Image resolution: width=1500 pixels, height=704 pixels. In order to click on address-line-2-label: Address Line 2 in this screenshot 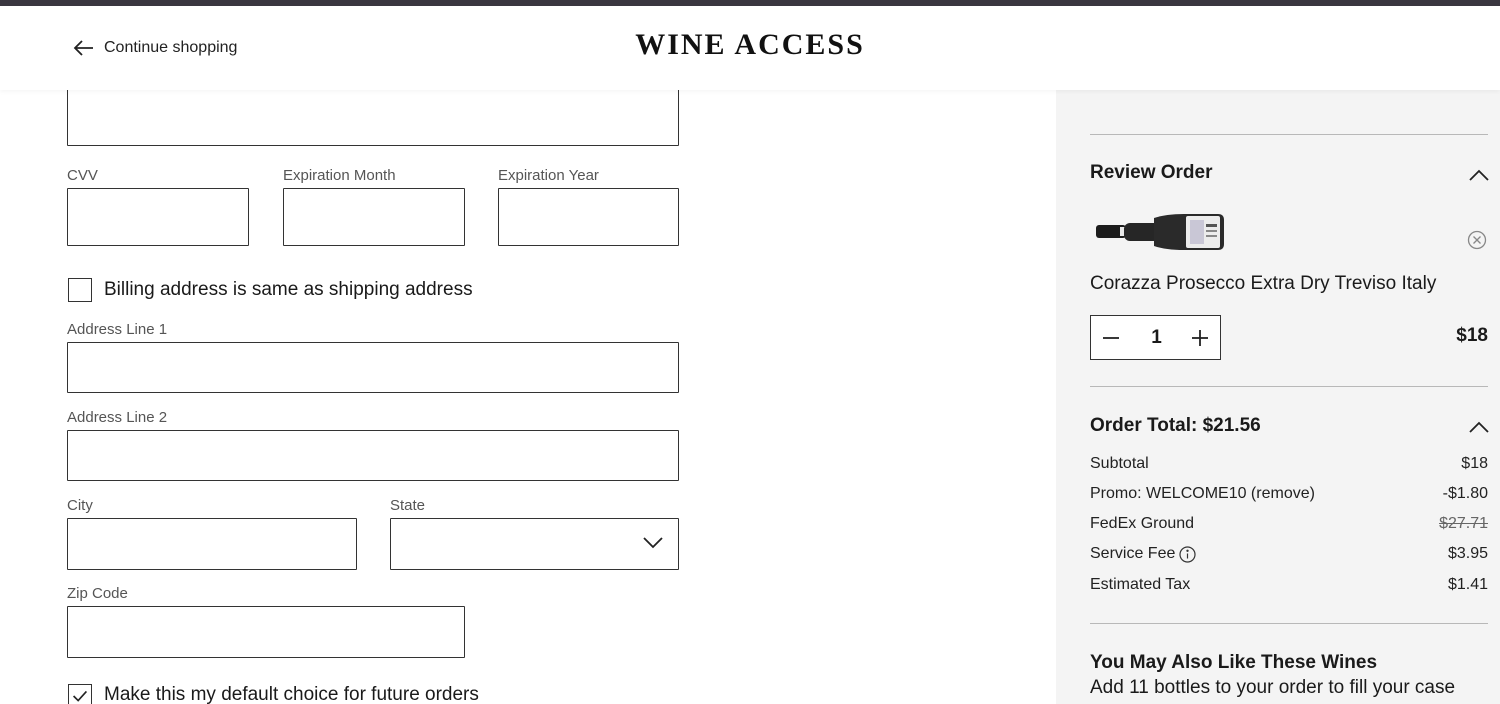, I will do `click(117, 417)`.